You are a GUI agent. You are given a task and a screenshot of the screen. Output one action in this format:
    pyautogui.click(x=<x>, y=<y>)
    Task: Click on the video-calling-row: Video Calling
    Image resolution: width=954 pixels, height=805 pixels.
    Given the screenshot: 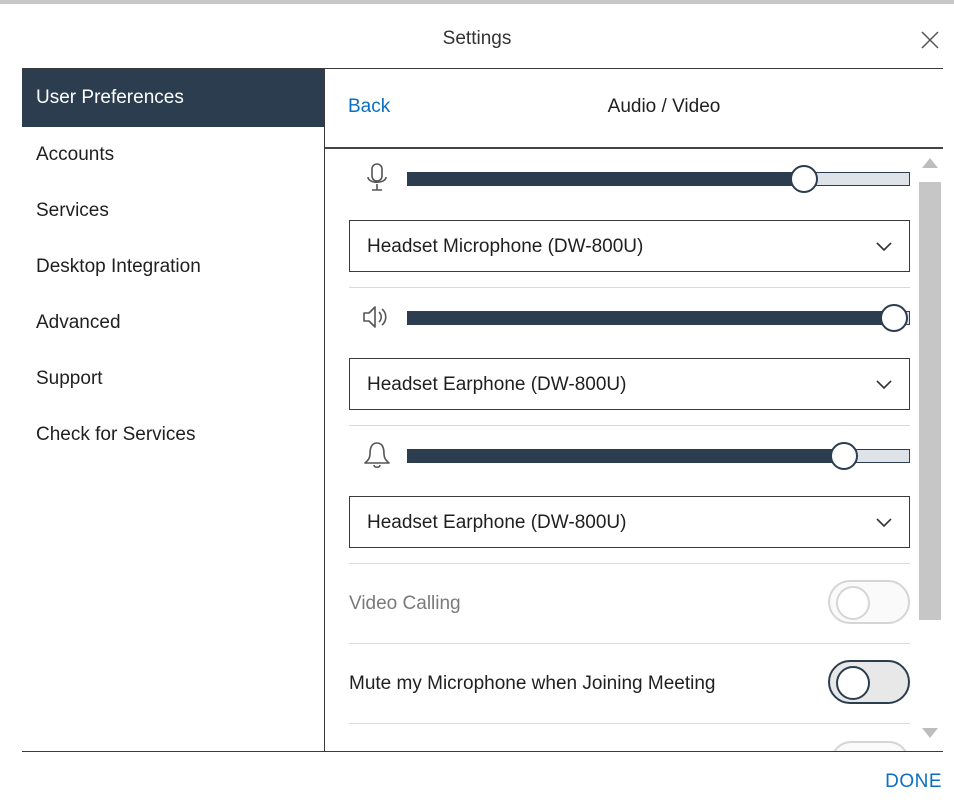 What is the action you would take?
    pyautogui.click(x=629, y=603)
    